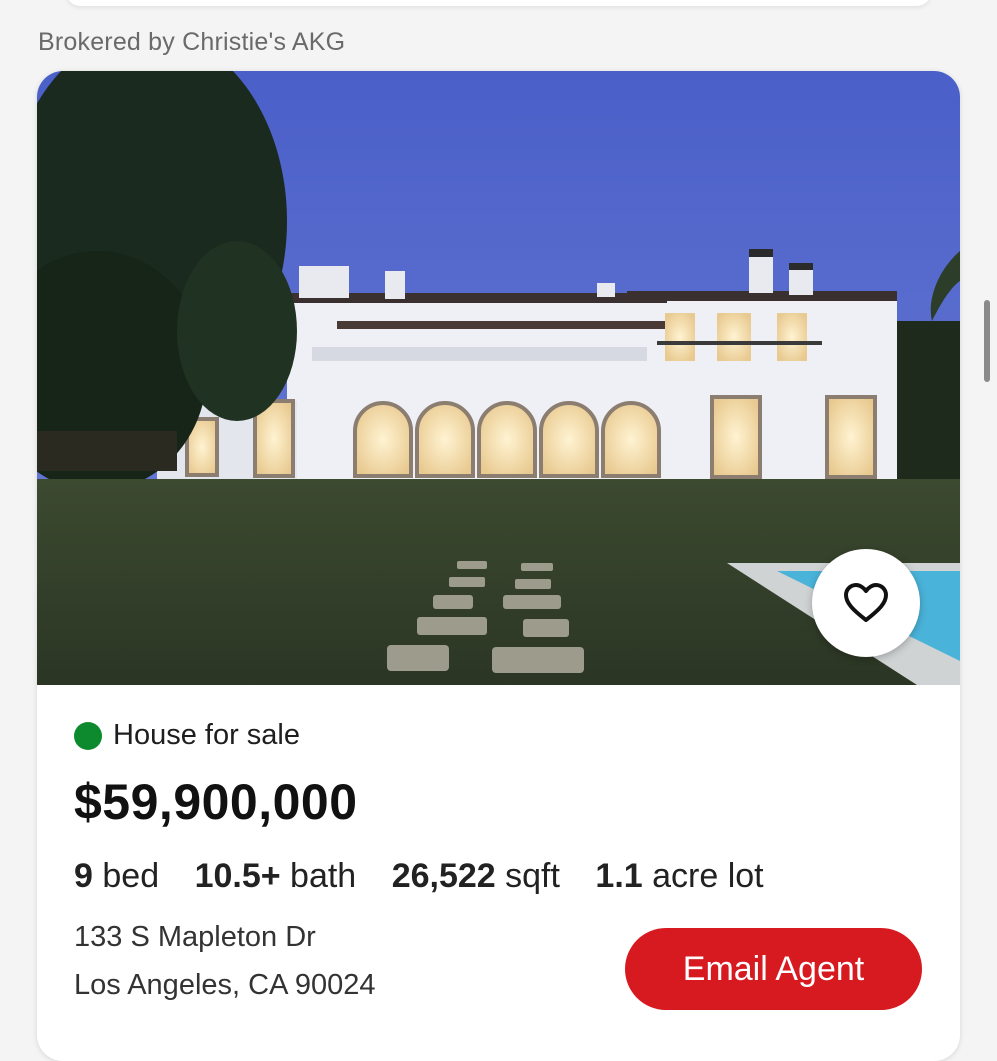 Image resolution: width=997 pixels, height=1061 pixels. What do you see at coordinates (195, 937) in the screenshot?
I see `address-line-1: 133 S Mapleton Dr` at bounding box center [195, 937].